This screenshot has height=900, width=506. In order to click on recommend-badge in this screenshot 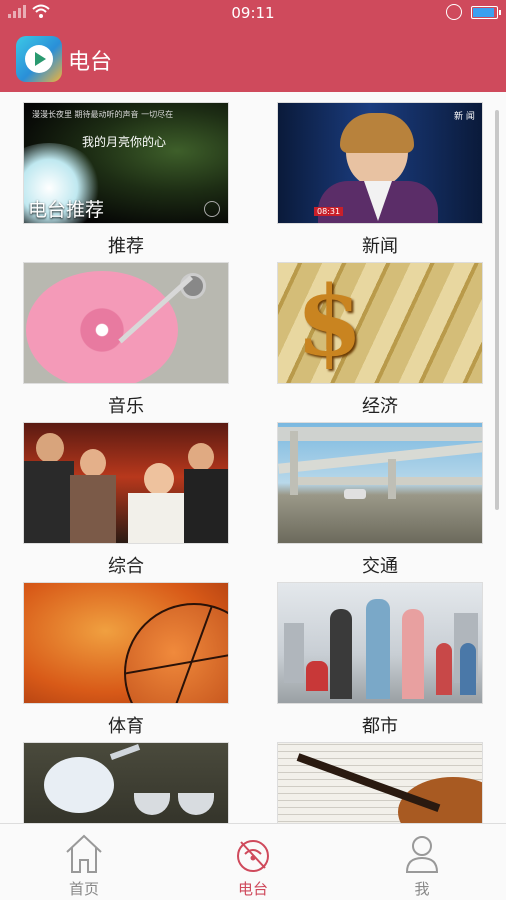, I will do `click(212, 209)`.